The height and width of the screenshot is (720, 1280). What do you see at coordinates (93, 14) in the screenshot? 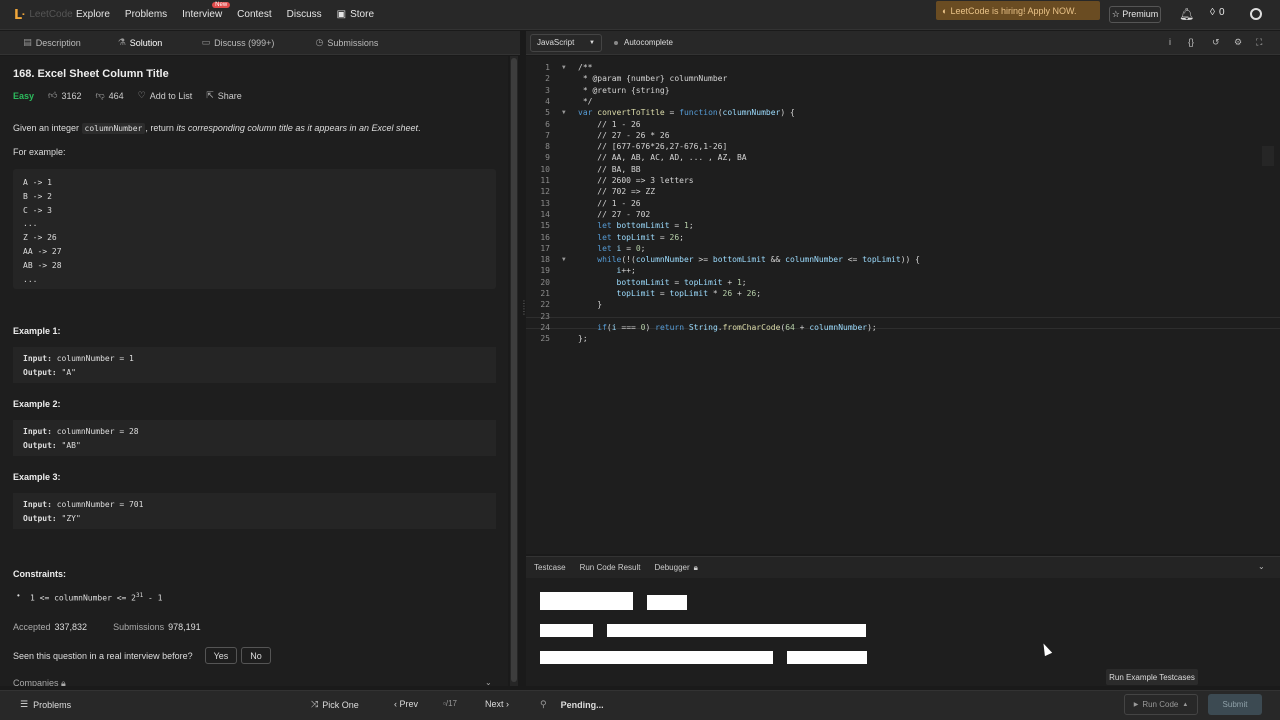
I see `nav-explore: Explore` at bounding box center [93, 14].